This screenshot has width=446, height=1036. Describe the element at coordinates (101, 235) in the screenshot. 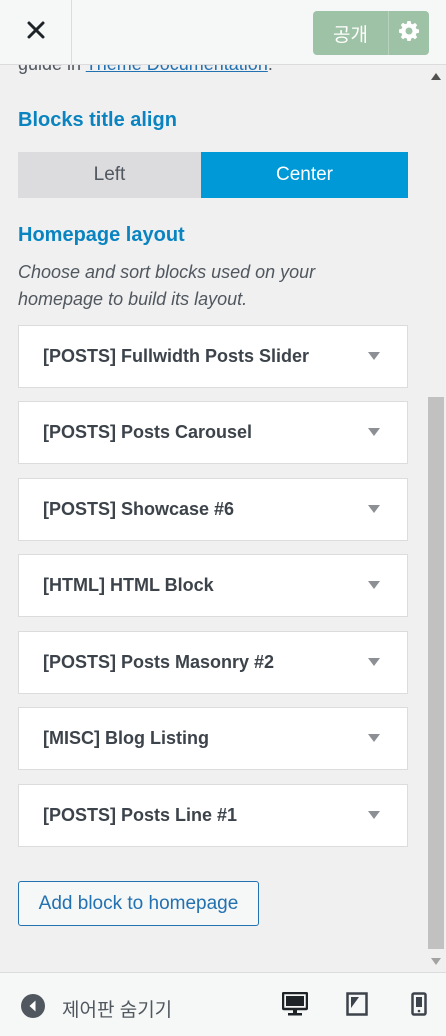

I see `homepage-layout-heading: Homepage layout` at that location.